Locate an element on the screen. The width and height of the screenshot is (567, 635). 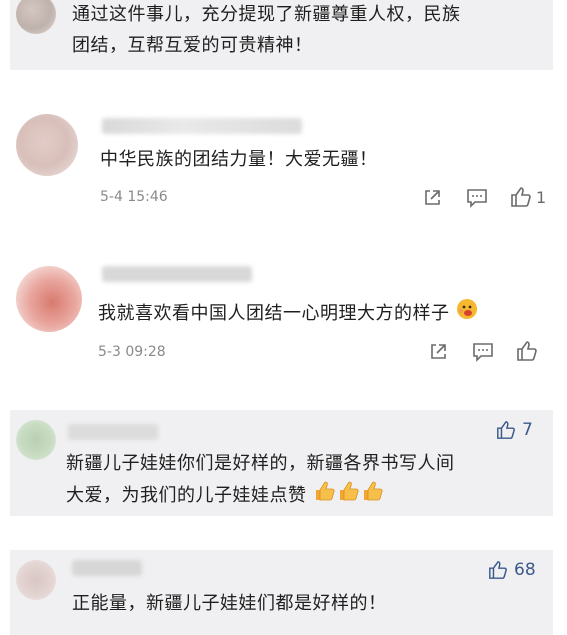
comment-text-line: 大爱，为我们的儿子娃娃点赞 is located at coordinates (225, 496).